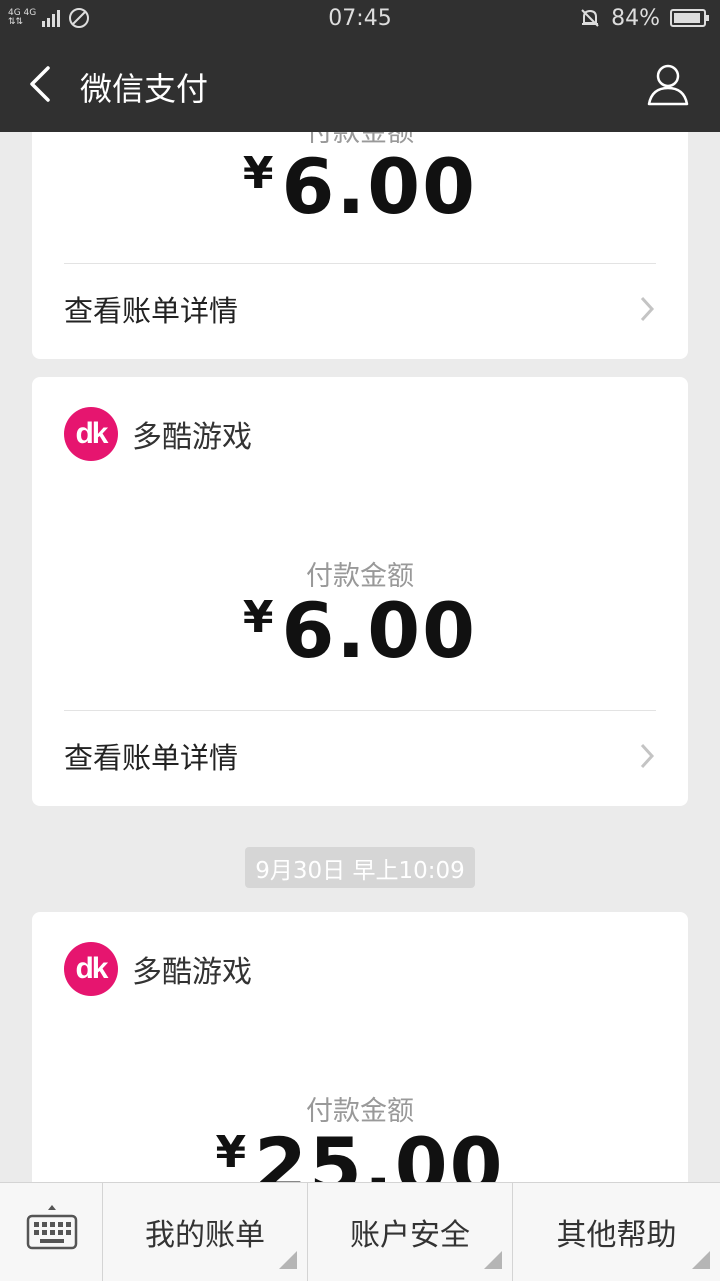 This screenshot has width=720, height=1281. I want to click on back-button, so click(42, 84).